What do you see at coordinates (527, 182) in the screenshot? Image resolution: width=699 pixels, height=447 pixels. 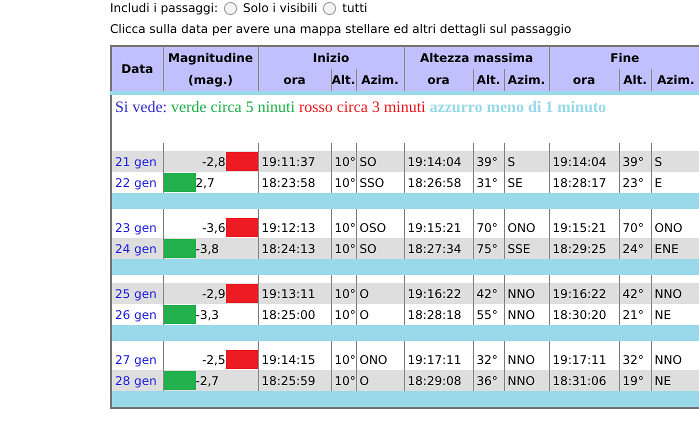 I see `table-cell: SE` at bounding box center [527, 182].